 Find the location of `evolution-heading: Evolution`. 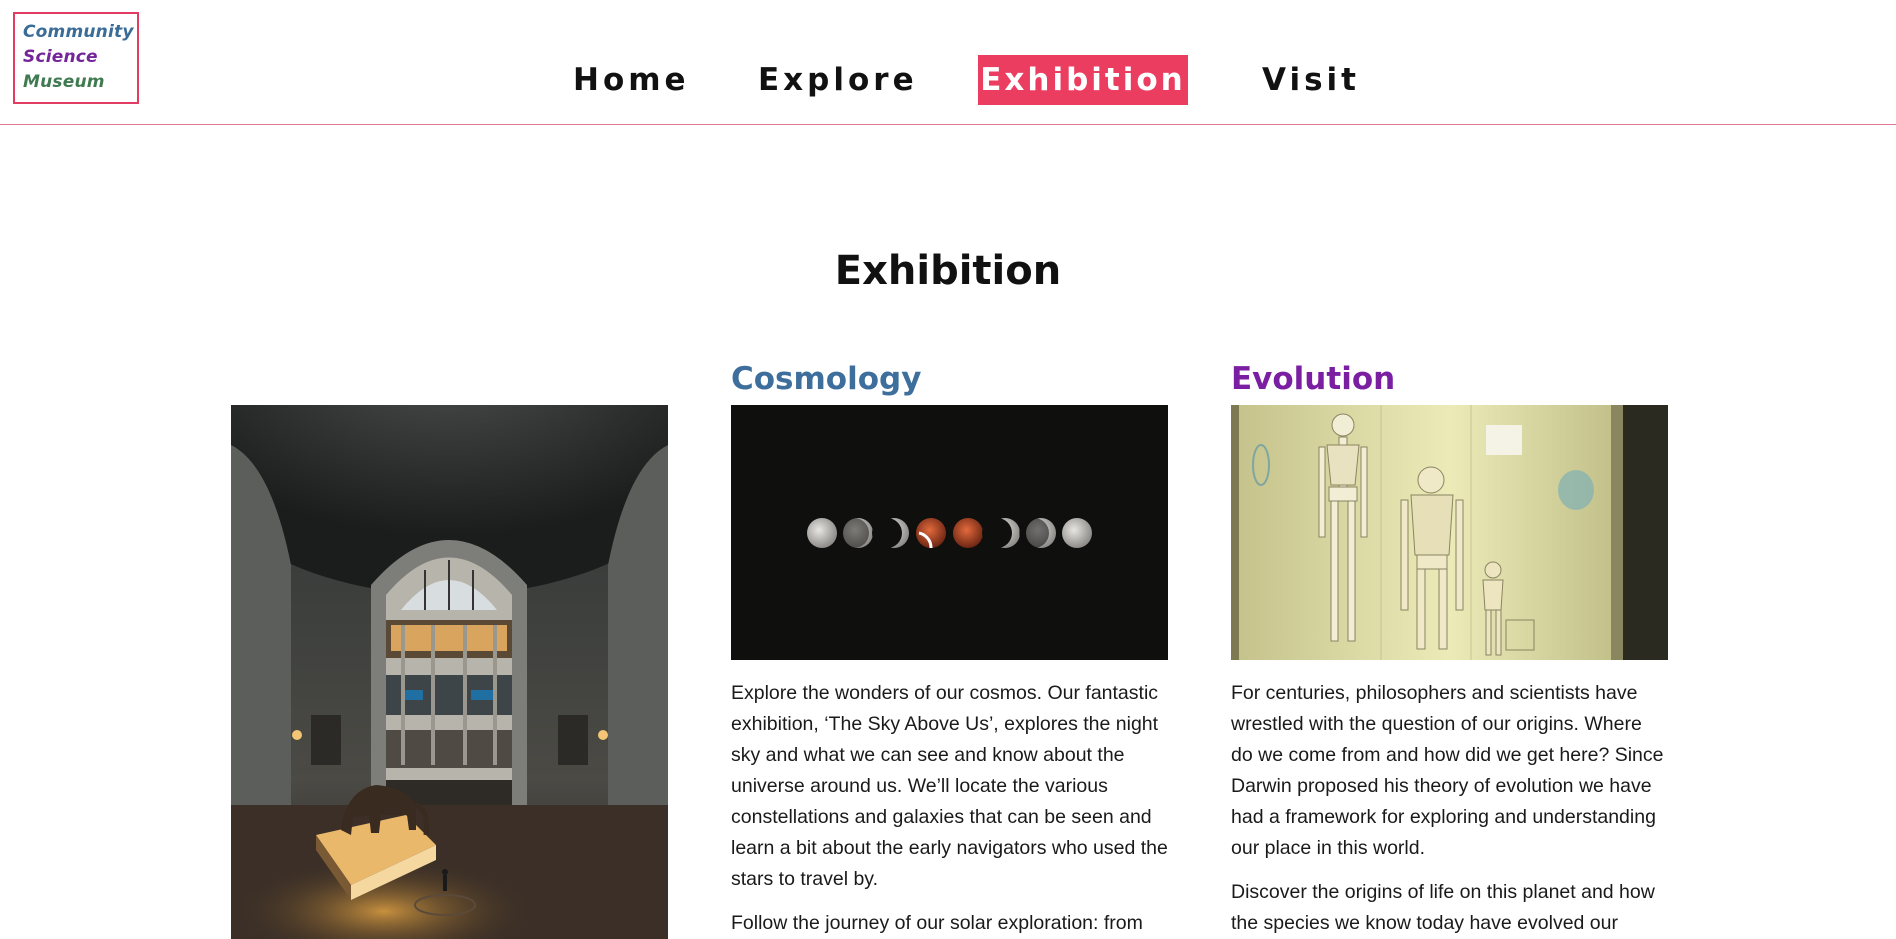

evolution-heading: Evolution is located at coordinates (1449, 381).